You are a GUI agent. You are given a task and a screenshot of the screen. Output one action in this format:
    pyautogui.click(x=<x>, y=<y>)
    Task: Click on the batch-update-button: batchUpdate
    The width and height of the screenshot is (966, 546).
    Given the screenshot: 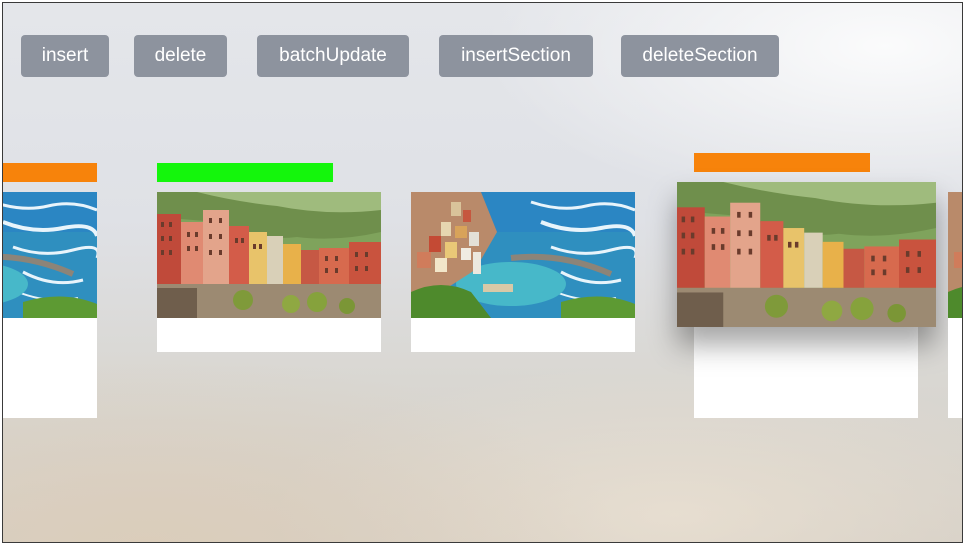 What is the action you would take?
    pyautogui.click(x=333, y=56)
    